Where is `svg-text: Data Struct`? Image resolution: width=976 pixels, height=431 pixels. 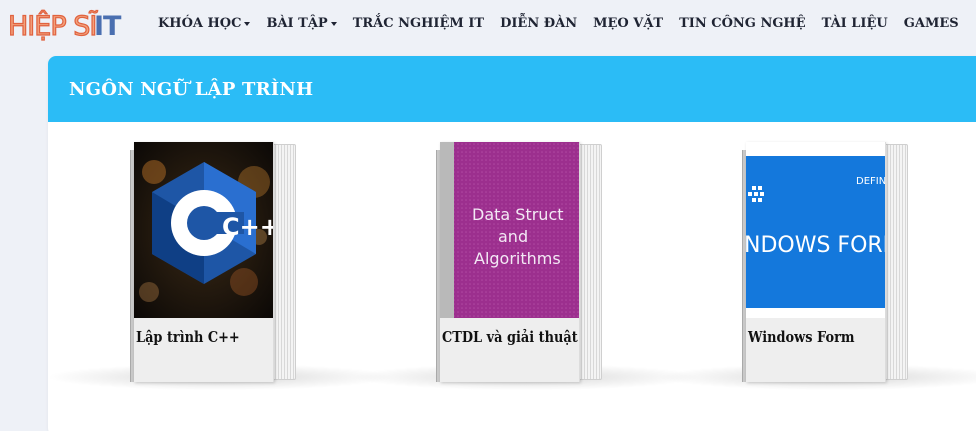
svg-text: Data Struct is located at coordinates (518, 214).